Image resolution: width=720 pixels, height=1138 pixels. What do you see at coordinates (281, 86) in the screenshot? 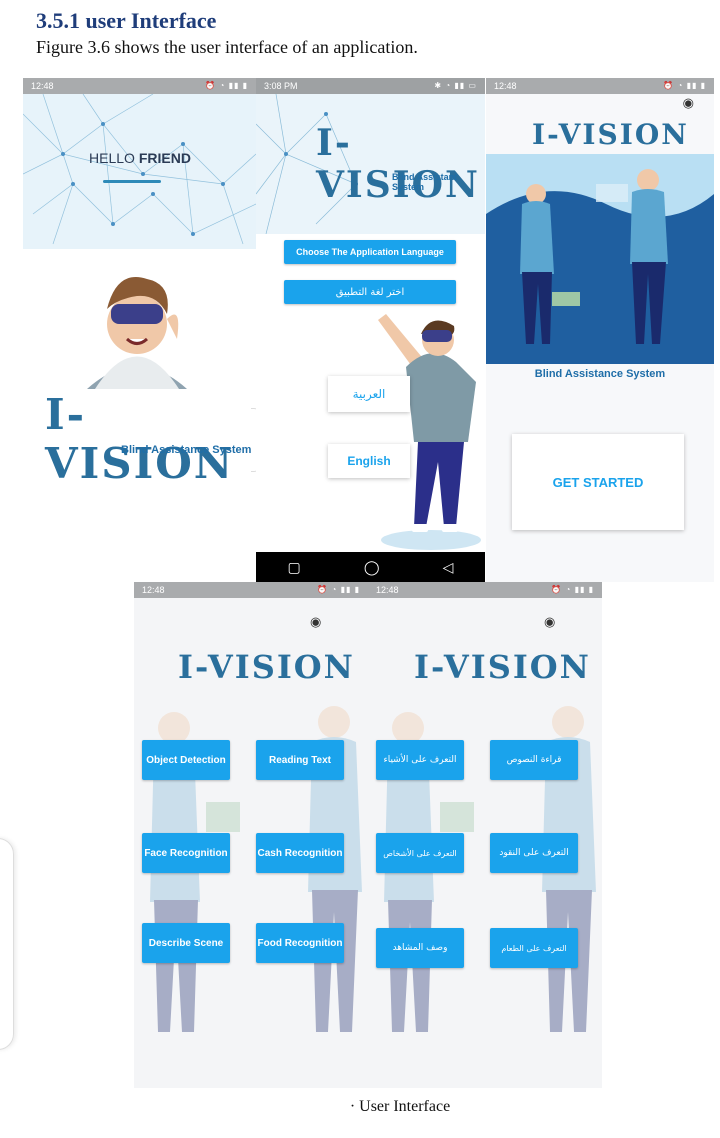
I see `status-time: 3:08 PM` at bounding box center [281, 86].